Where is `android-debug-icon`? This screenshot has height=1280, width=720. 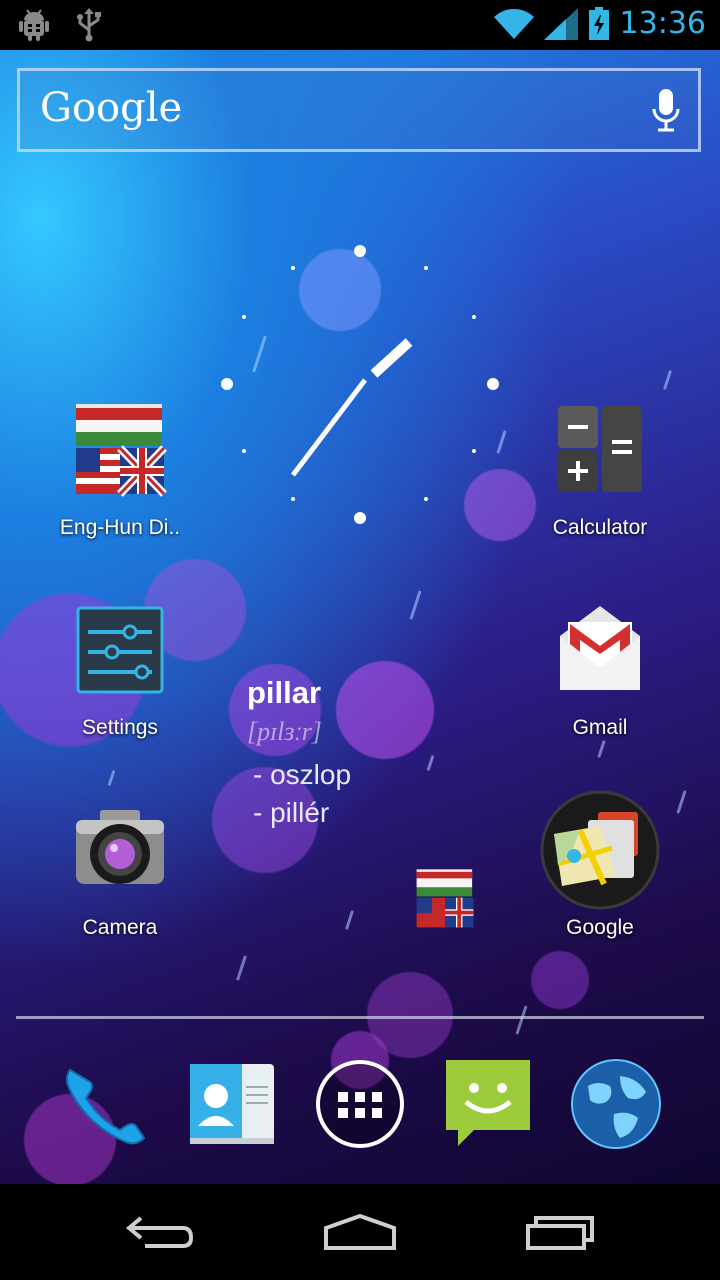 android-debug-icon is located at coordinates (34, 25).